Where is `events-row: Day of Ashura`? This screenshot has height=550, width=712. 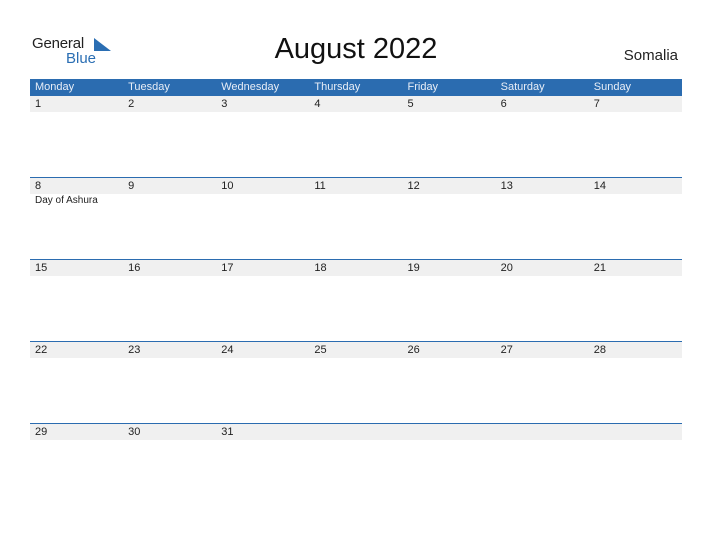 events-row: Day of Ashura is located at coordinates (356, 200).